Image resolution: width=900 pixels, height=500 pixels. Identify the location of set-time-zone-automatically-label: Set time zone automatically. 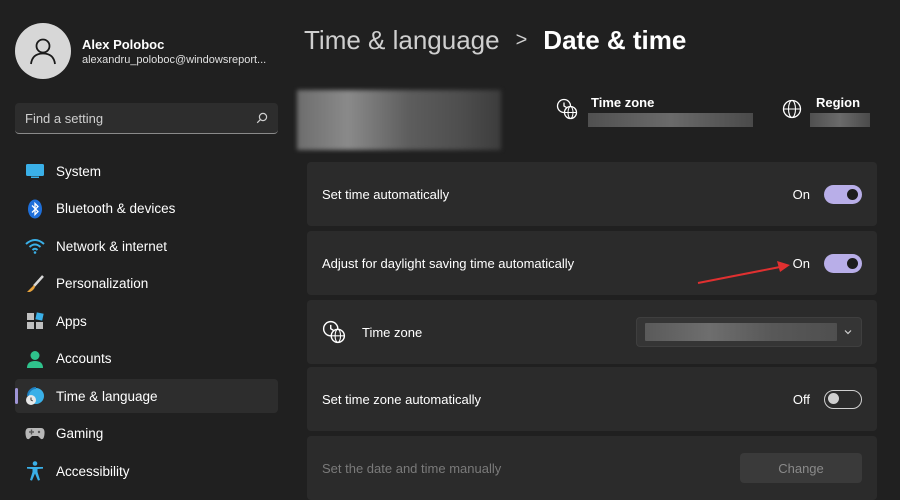
(401, 399).